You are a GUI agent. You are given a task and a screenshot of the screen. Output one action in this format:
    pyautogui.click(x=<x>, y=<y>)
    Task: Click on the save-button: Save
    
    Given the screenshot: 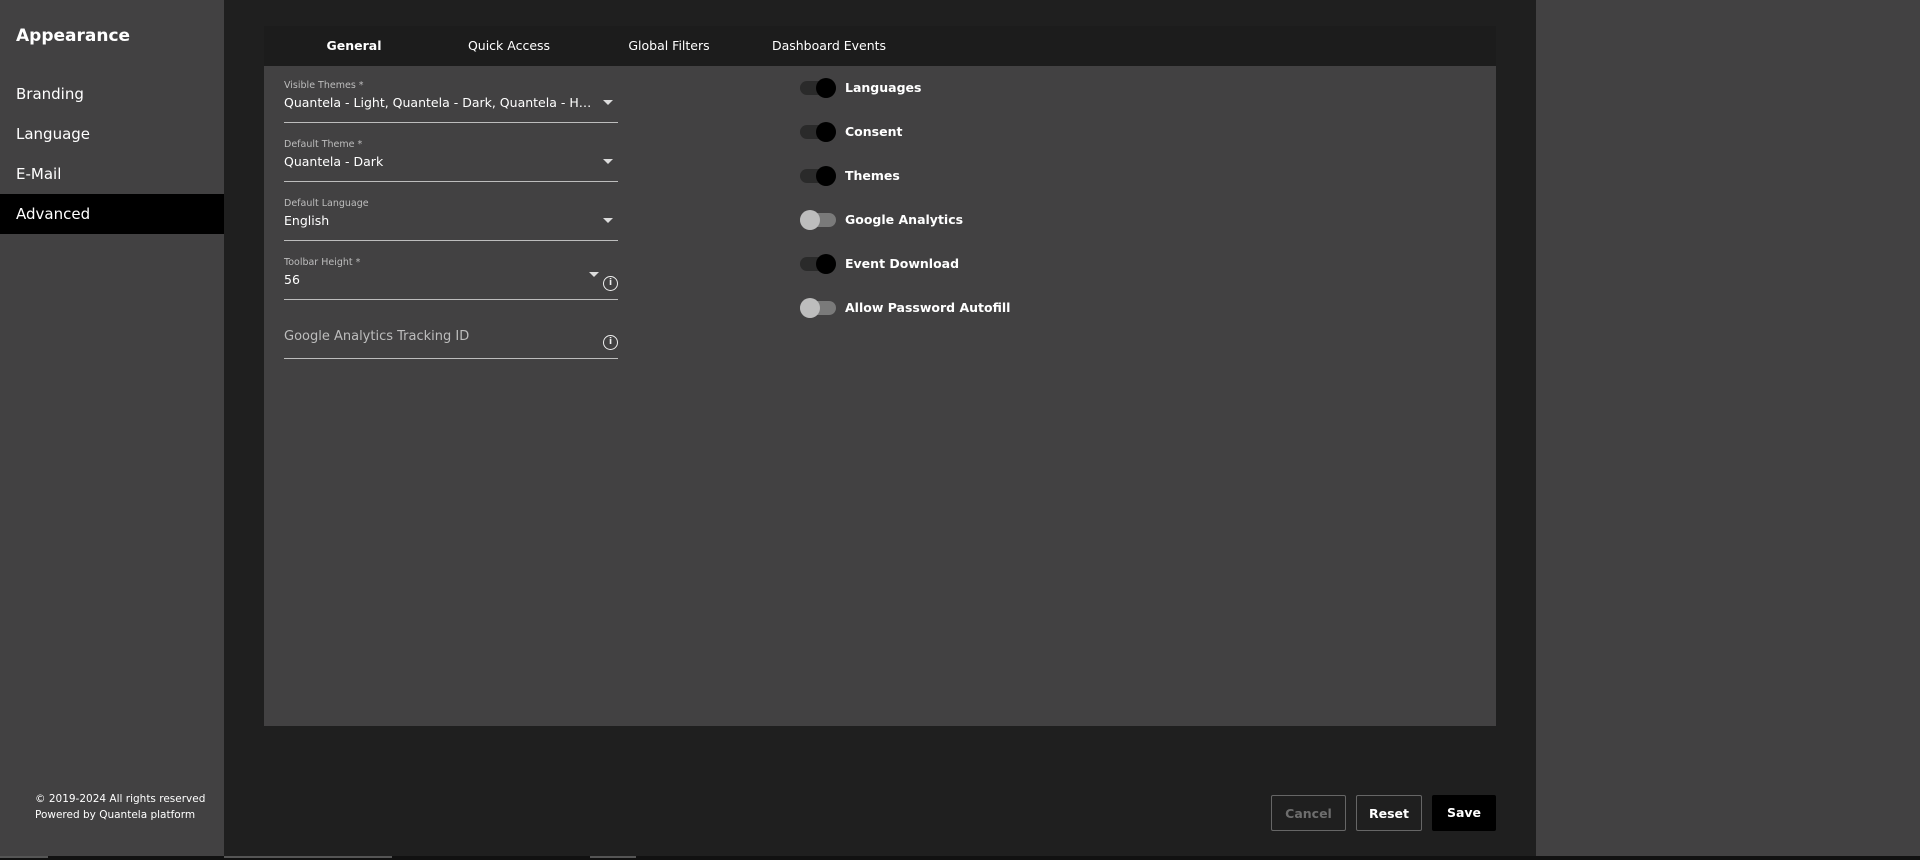 What is the action you would take?
    pyautogui.click(x=1464, y=813)
    